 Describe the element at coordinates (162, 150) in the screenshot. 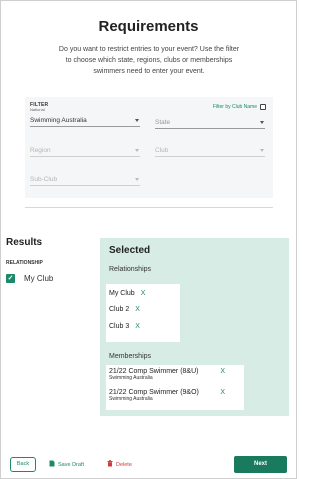

I see `club-placeholder: Club` at that location.